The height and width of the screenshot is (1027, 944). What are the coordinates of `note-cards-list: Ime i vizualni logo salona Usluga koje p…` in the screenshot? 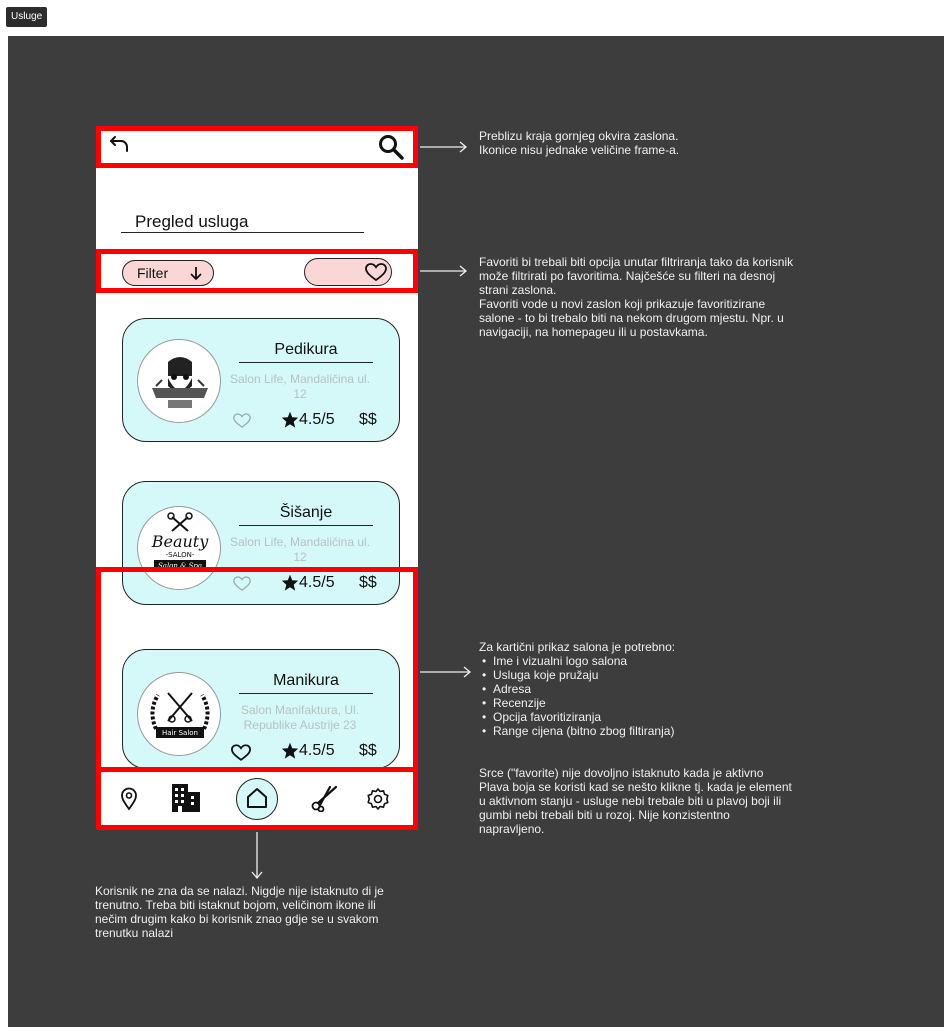 It's located at (699, 696).